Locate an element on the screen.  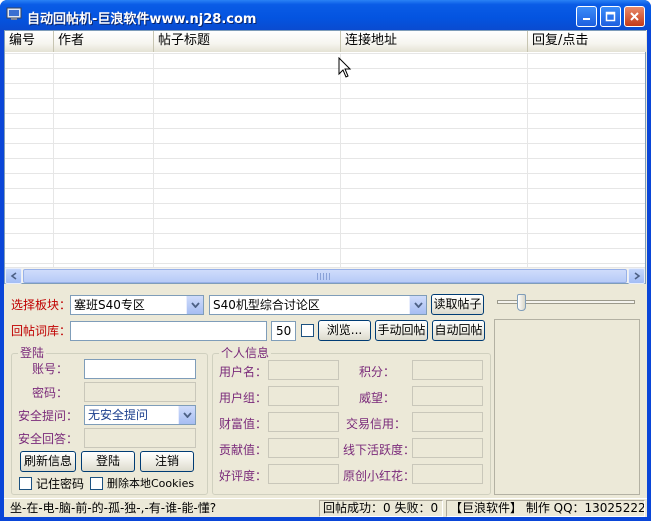
offline-activity-label: 线下活跃度： is located at coordinates (379, 450).